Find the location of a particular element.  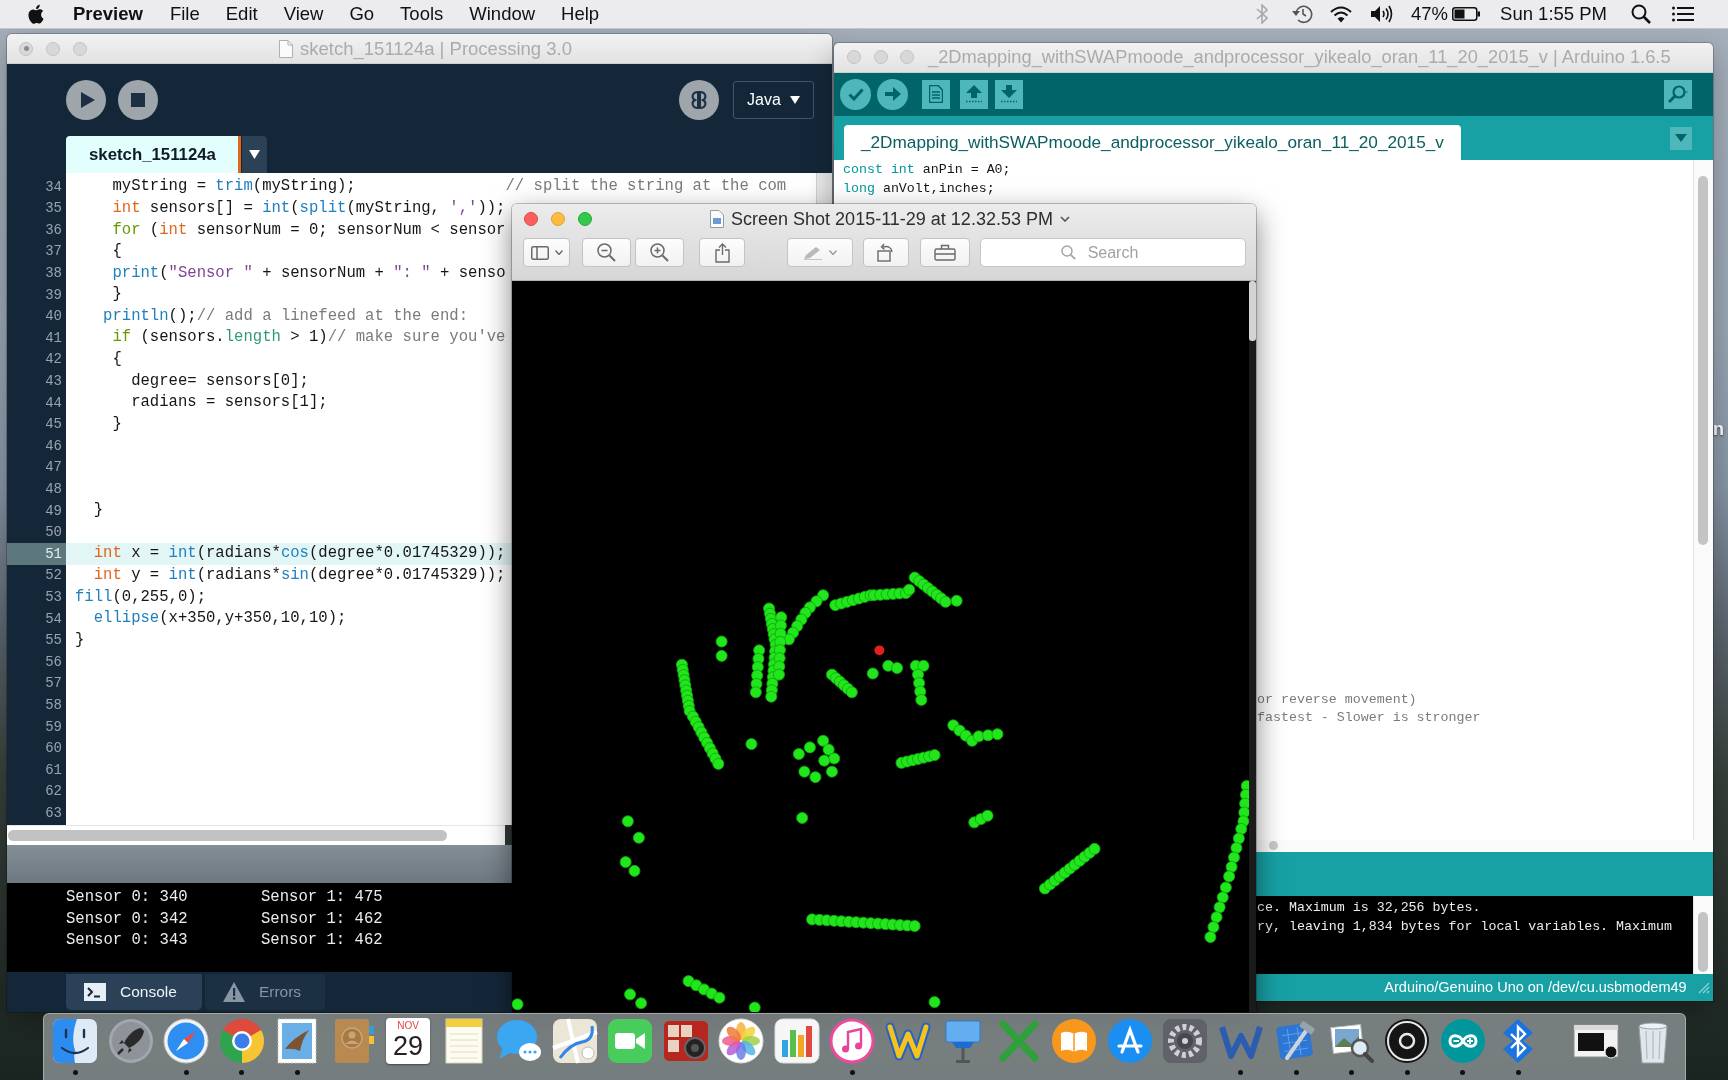

menu-item: Tools is located at coordinates (422, 14).